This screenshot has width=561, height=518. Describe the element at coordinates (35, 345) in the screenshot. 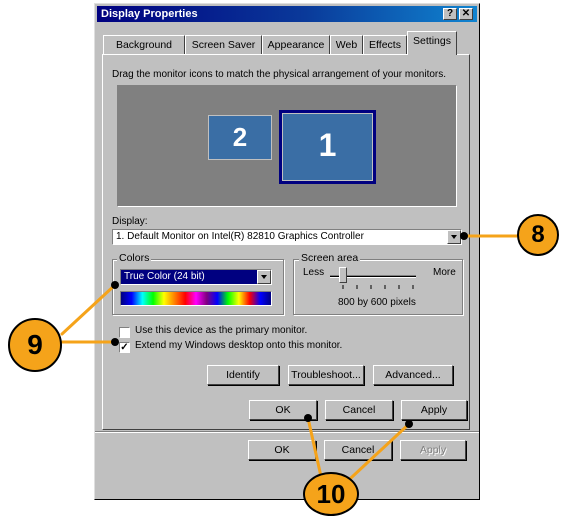

I see `callout-9: 9` at that location.